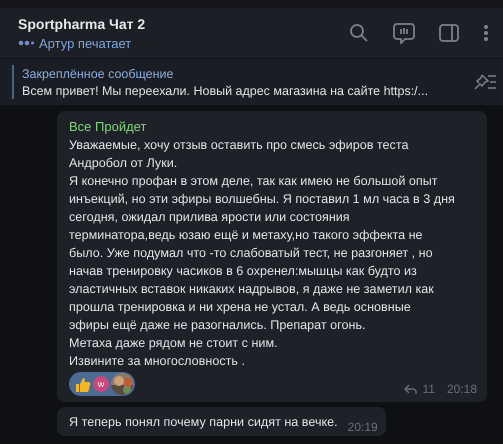  What do you see at coordinates (27, 43) in the screenshot?
I see `typing-icon` at bounding box center [27, 43].